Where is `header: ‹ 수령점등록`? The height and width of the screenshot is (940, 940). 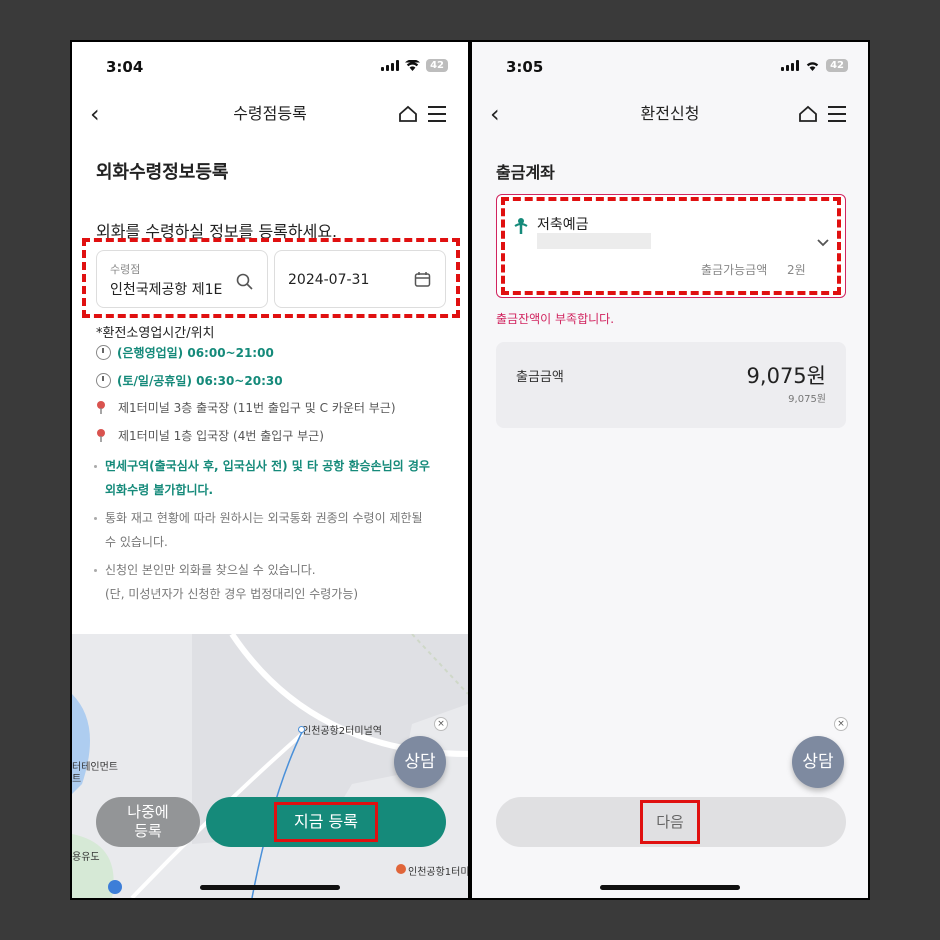
header: ‹ 수령점등록 is located at coordinates (270, 114).